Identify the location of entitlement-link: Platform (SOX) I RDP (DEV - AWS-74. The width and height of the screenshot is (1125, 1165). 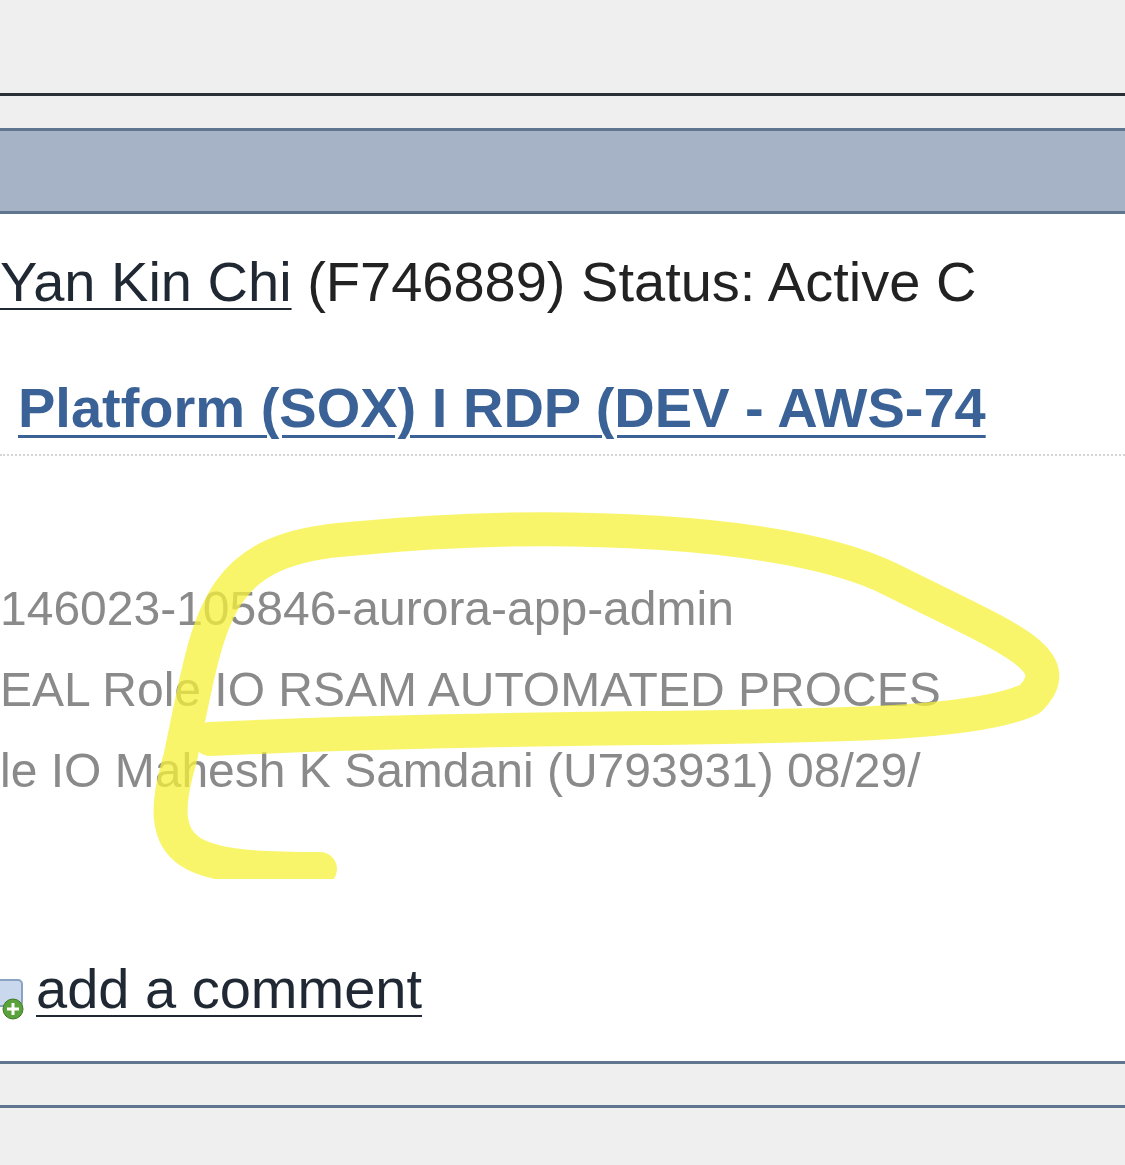
(493, 408).